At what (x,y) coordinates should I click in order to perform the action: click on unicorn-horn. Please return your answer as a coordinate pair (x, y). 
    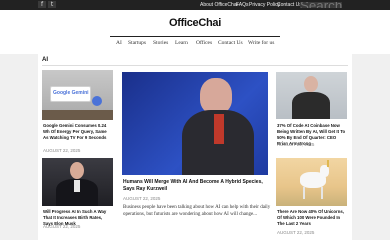
    Looking at the image, I should click on (328, 163).